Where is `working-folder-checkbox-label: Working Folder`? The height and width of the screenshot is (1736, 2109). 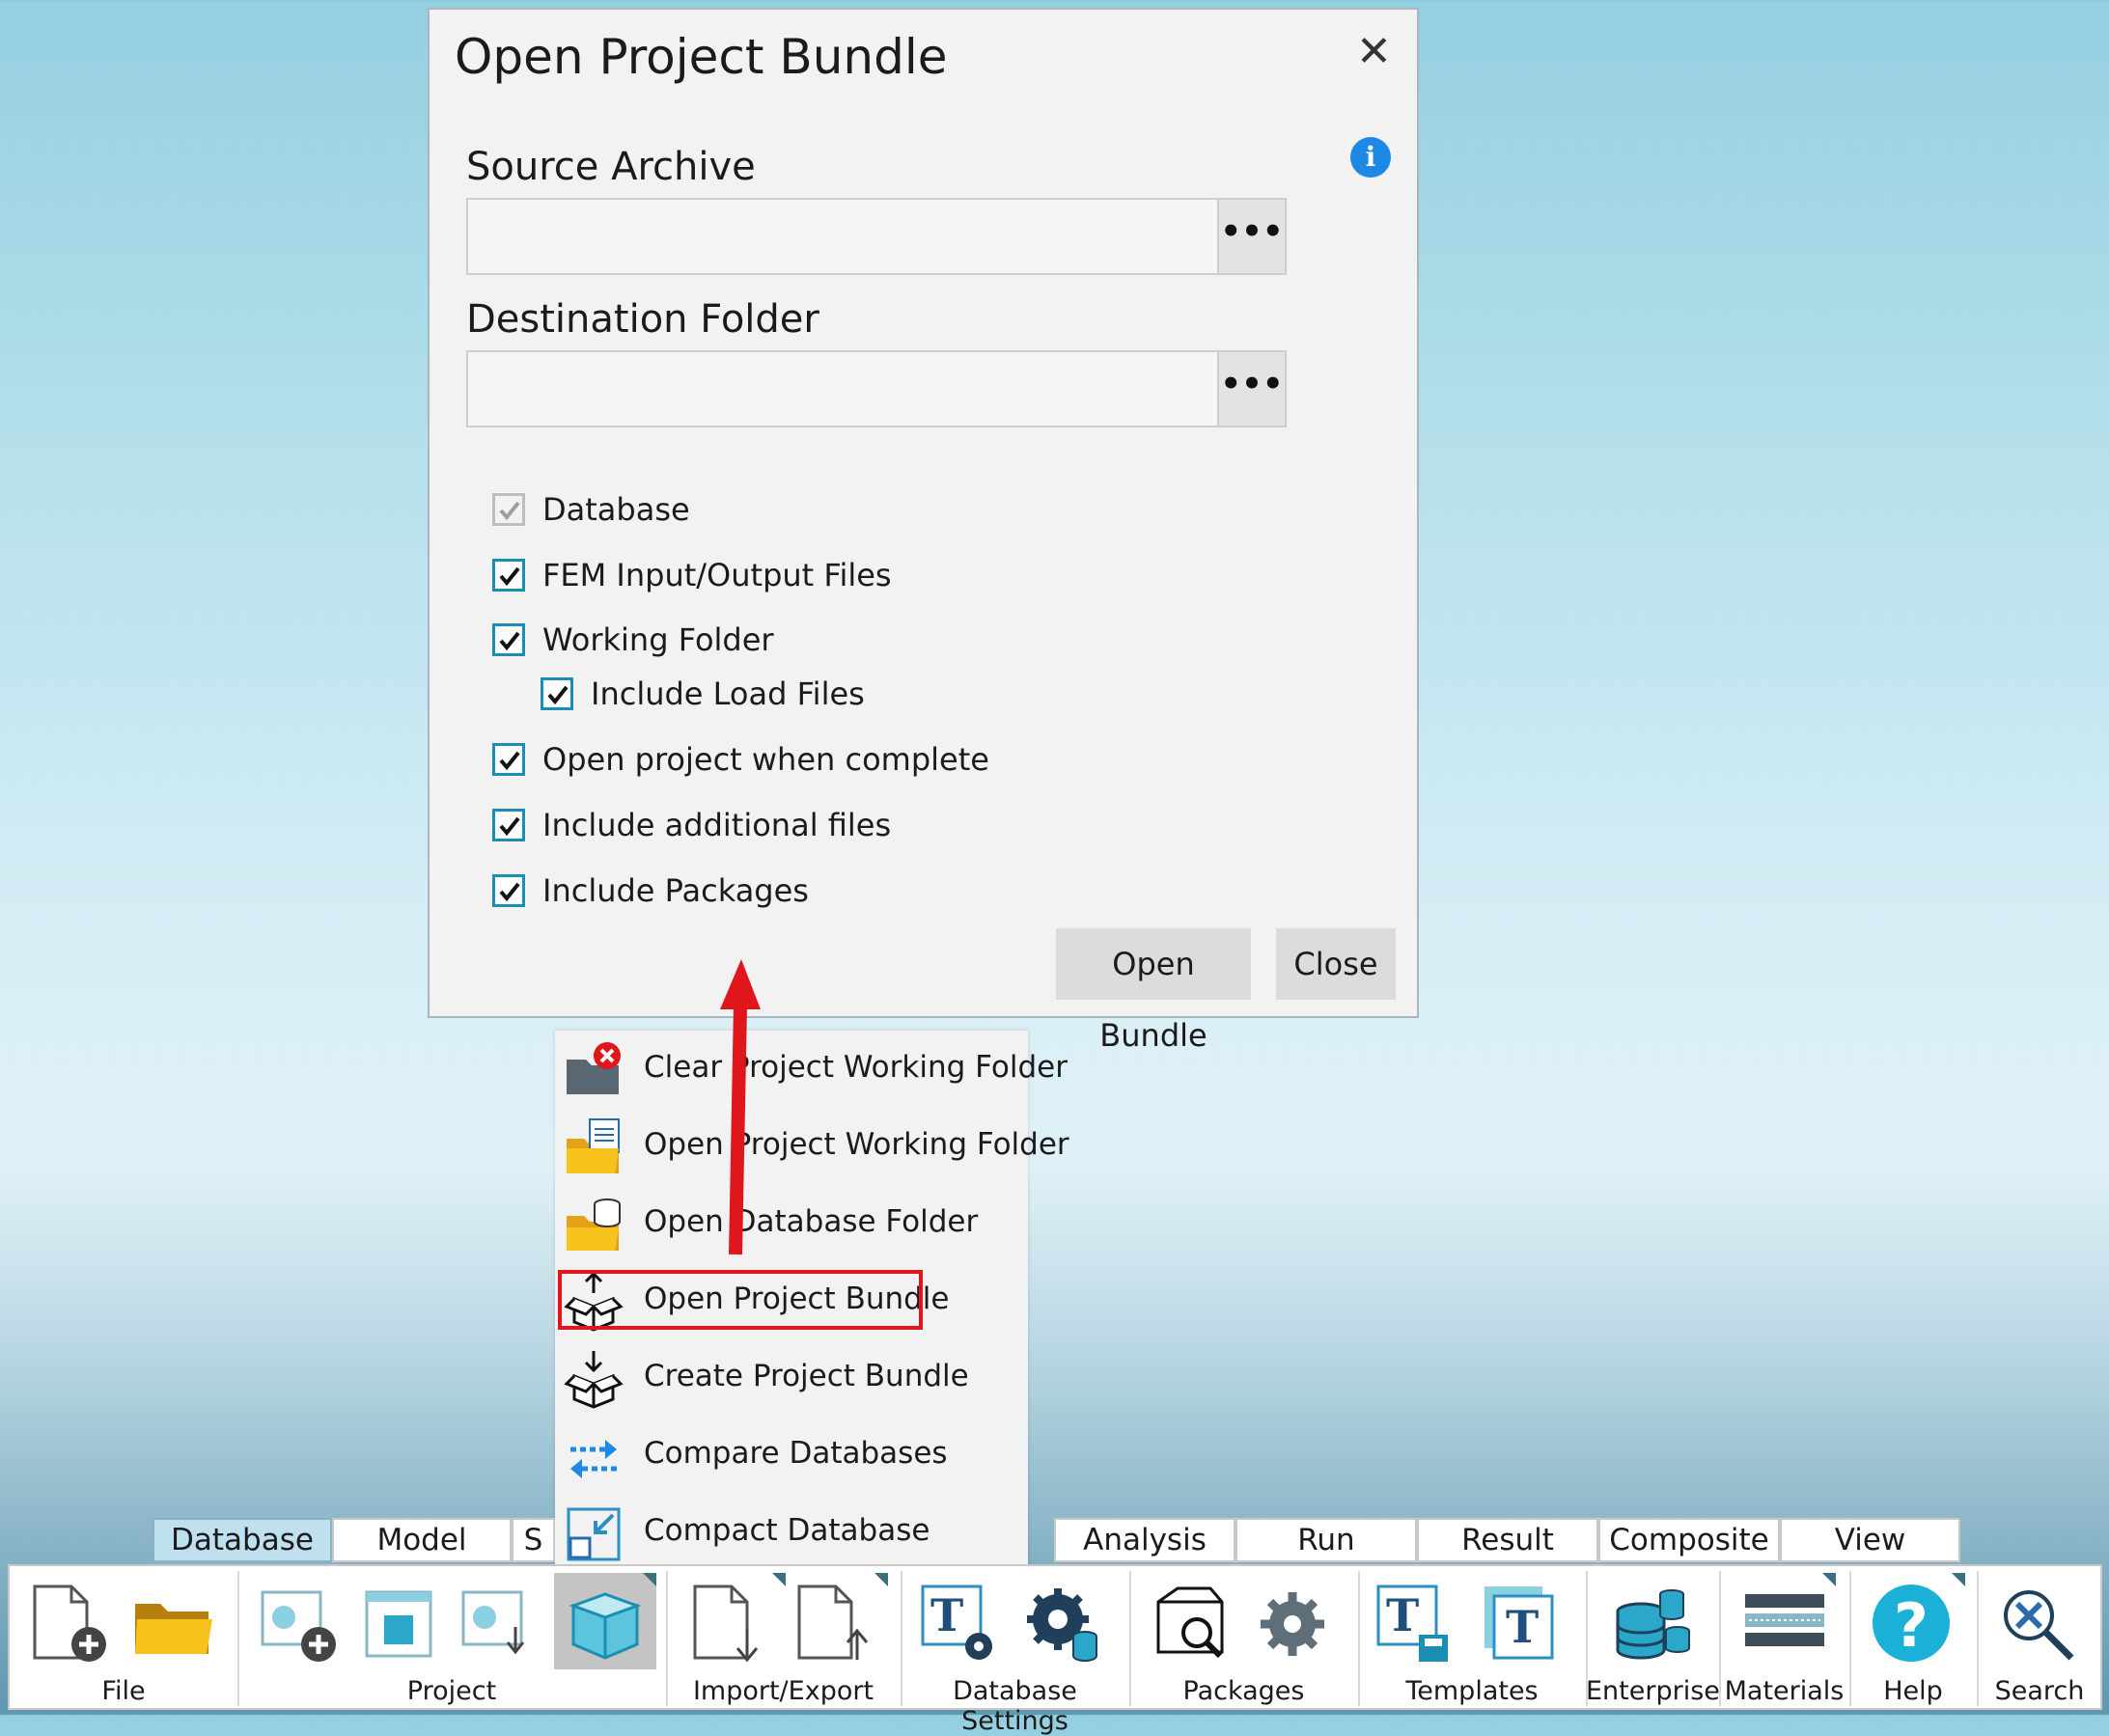
working-folder-checkbox-label: Working Folder is located at coordinates (658, 640).